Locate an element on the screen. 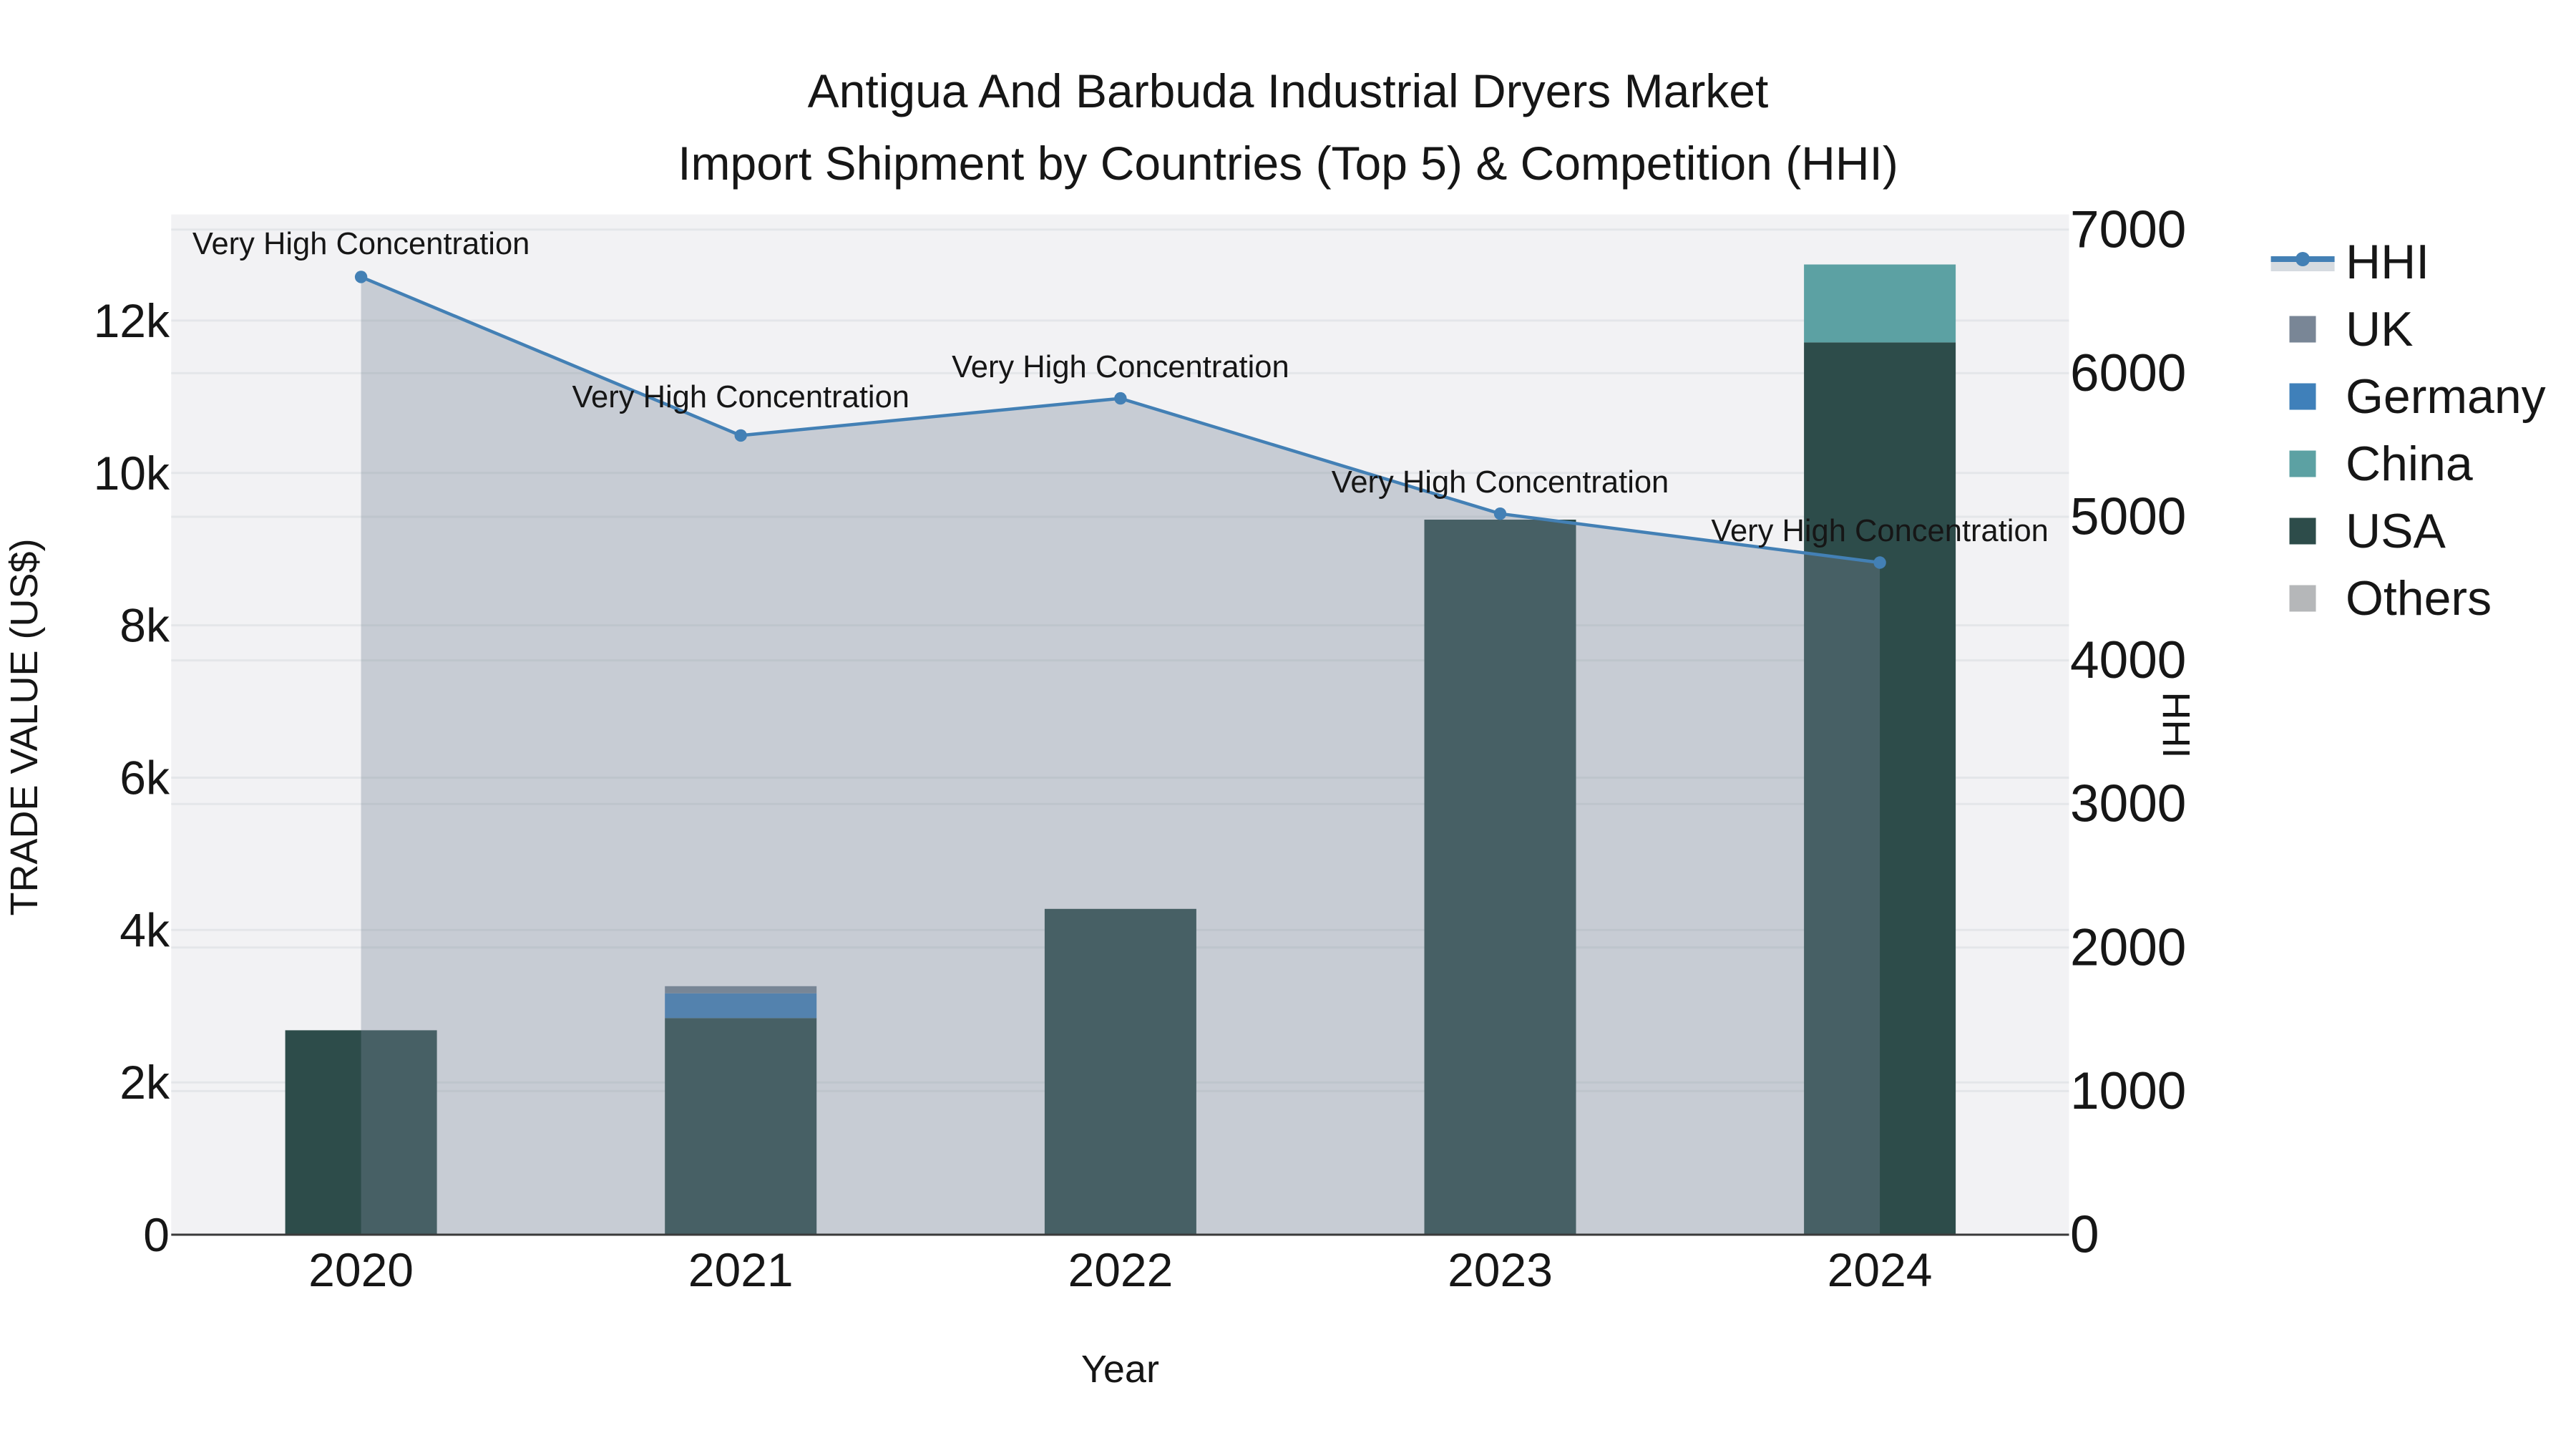  svg-text: 2022 is located at coordinates (1120, 1269).